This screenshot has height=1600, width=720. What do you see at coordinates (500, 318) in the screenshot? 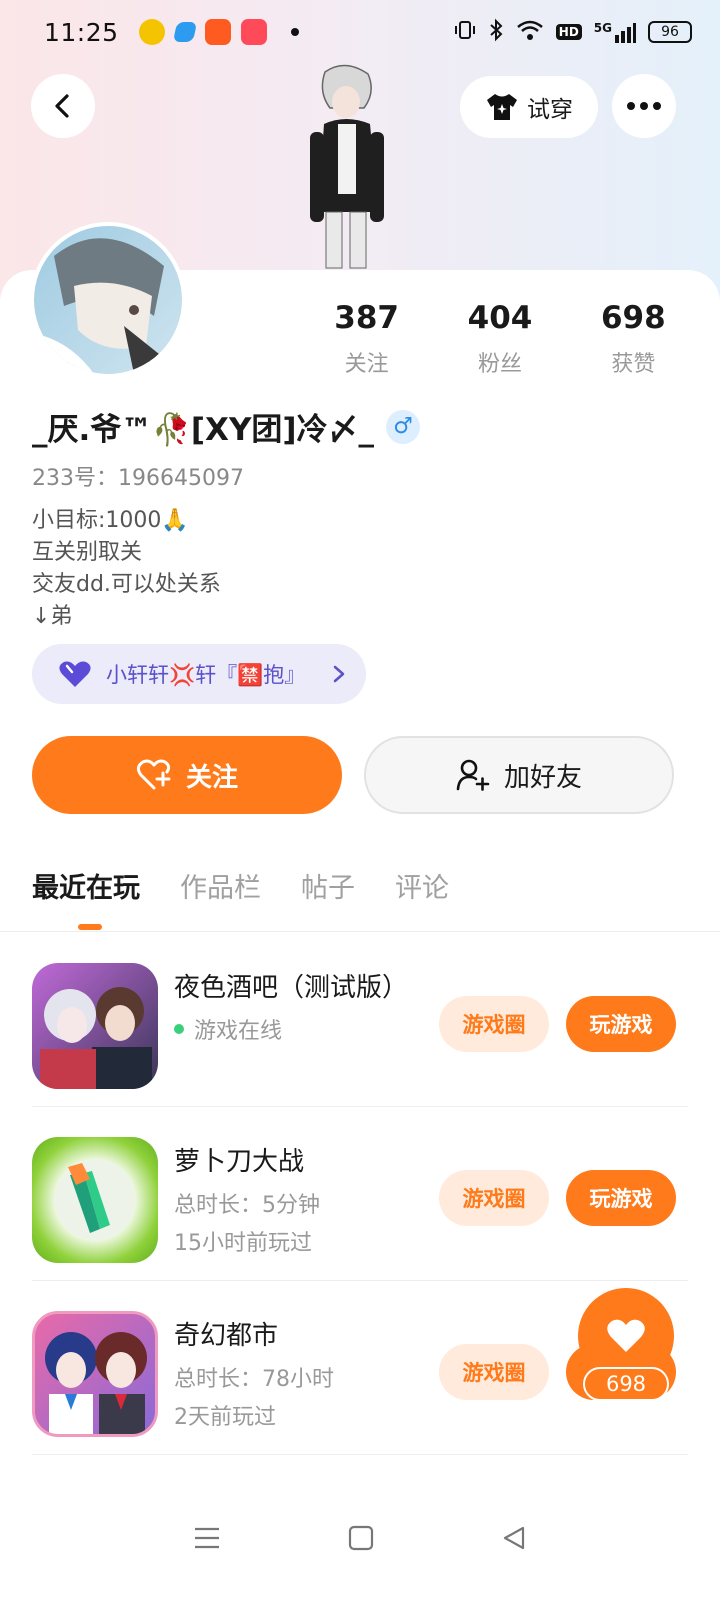
I see `followers-count: 404` at bounding box center [500, 318].